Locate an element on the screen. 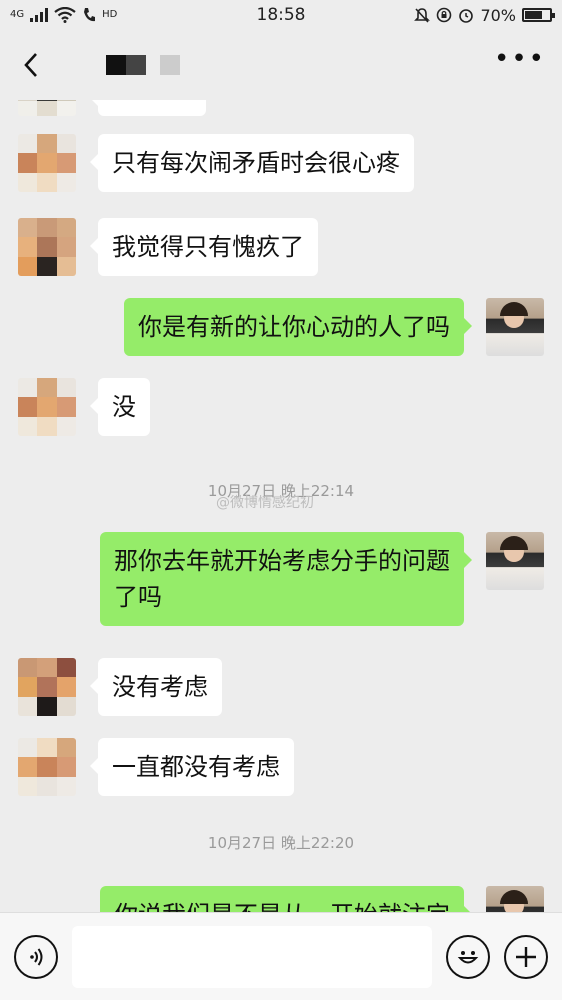  hd-label: HD is located at coordinates (110, 14).